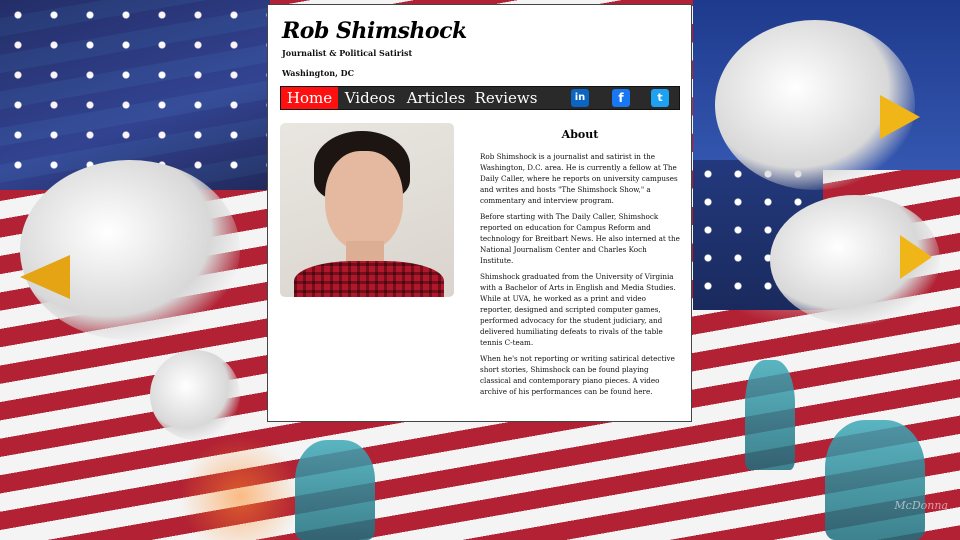 The image size is (960, 540). Describe the element at coordinates (580, 134) in the screenshot. I see `about-heading: About` at that location.